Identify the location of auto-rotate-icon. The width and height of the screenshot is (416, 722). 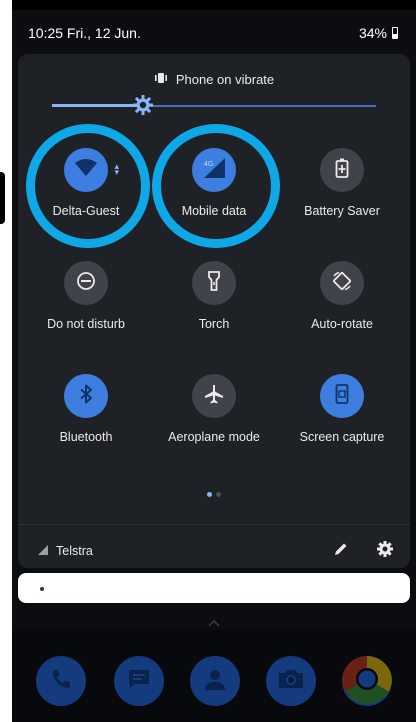
(342, 283).